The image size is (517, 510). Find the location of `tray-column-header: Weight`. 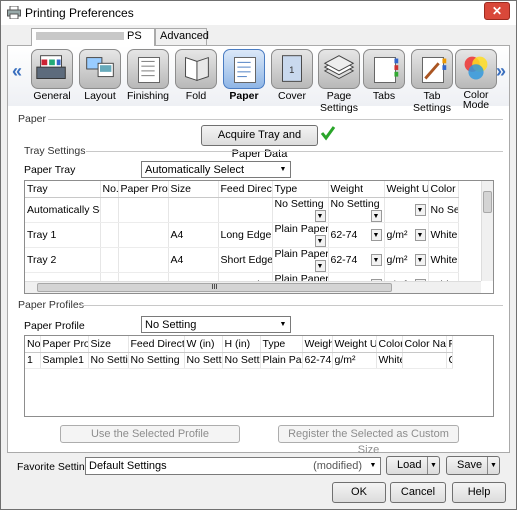

tray-column-header: Weight is located at coordinates (356, 189).